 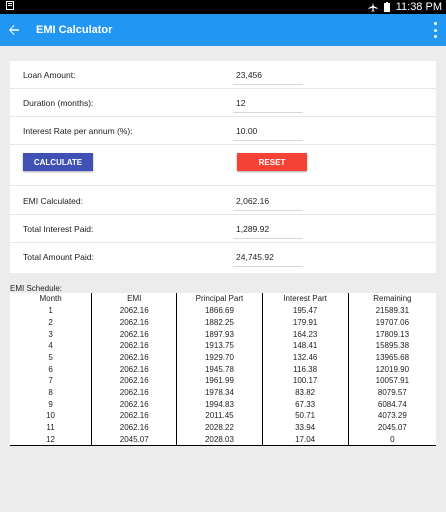 What do you see at coordinates (50, 404) in the screenshot?
I see `cell-month: 9` at bounding box center [50, 404].